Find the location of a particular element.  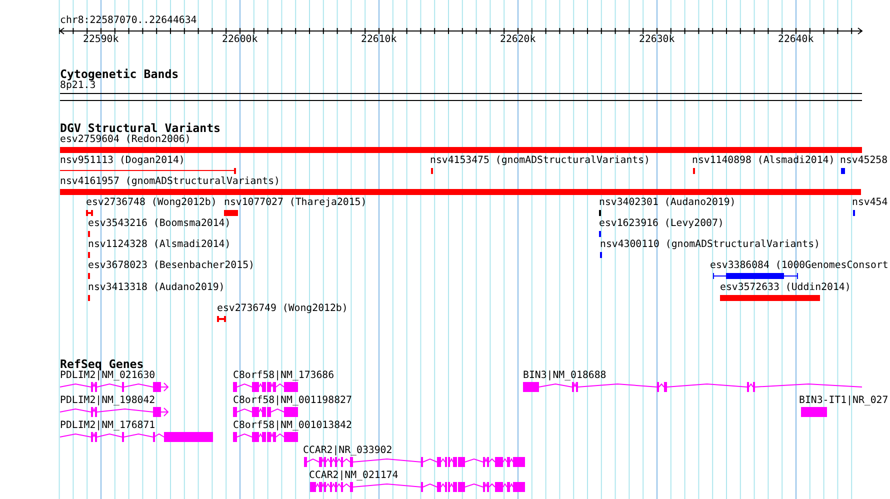

tick-label: 22630k is located at coordinates (657, 40).